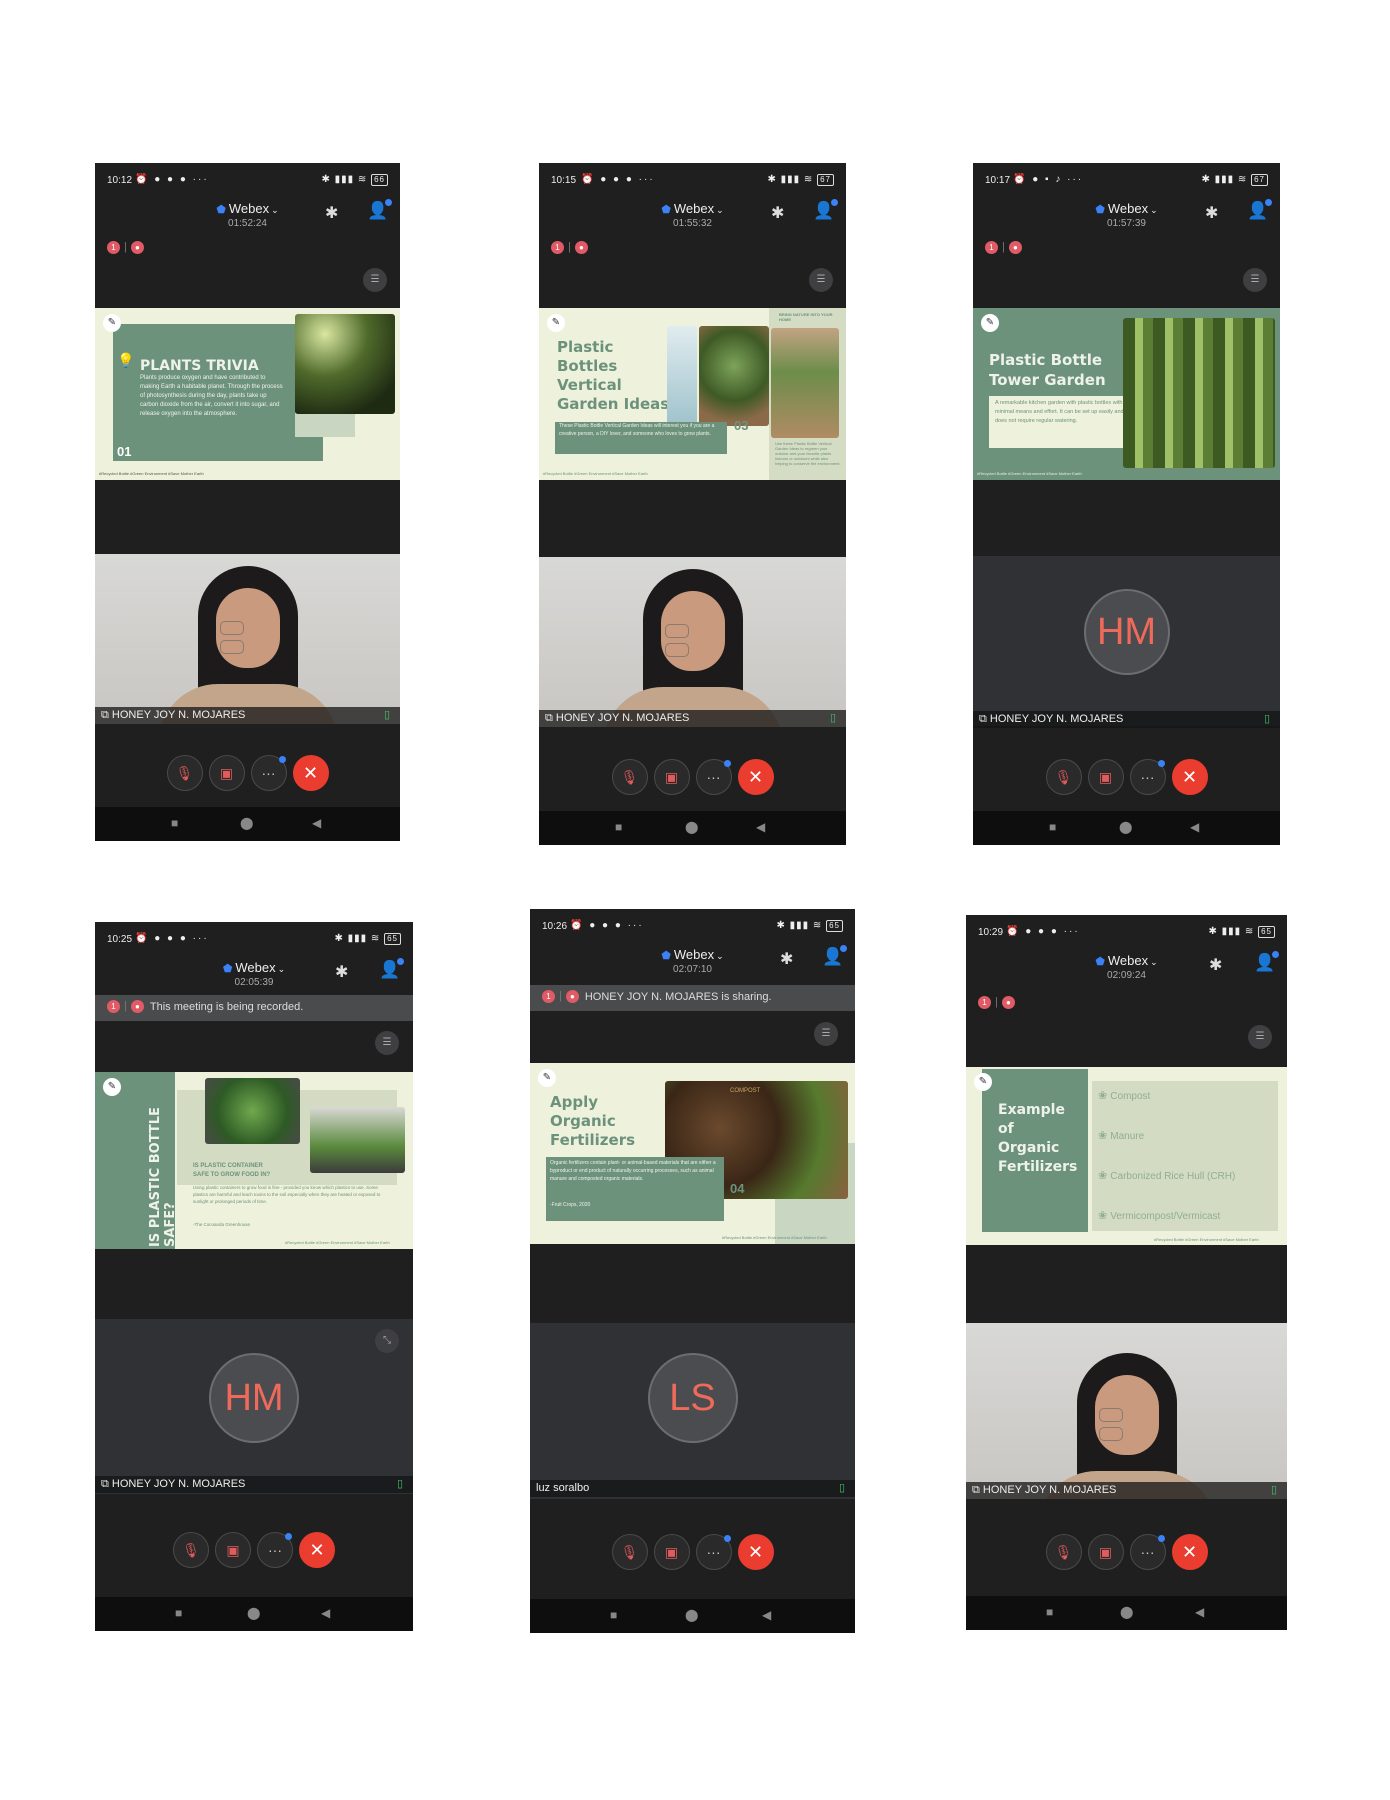 Image resolution: width=1390 pixels, height=1800 pixels. What do you see at coordinates (178, 715) in the screenshot?
I see `participant-name: HONEY JOY N. MOJARES` at bounding box center [178, 715].